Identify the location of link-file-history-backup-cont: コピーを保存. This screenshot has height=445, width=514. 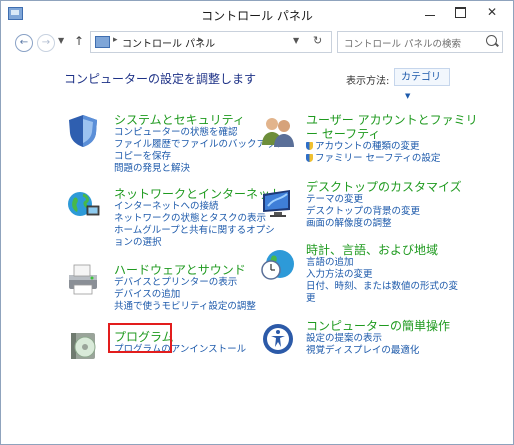
(199, 157).